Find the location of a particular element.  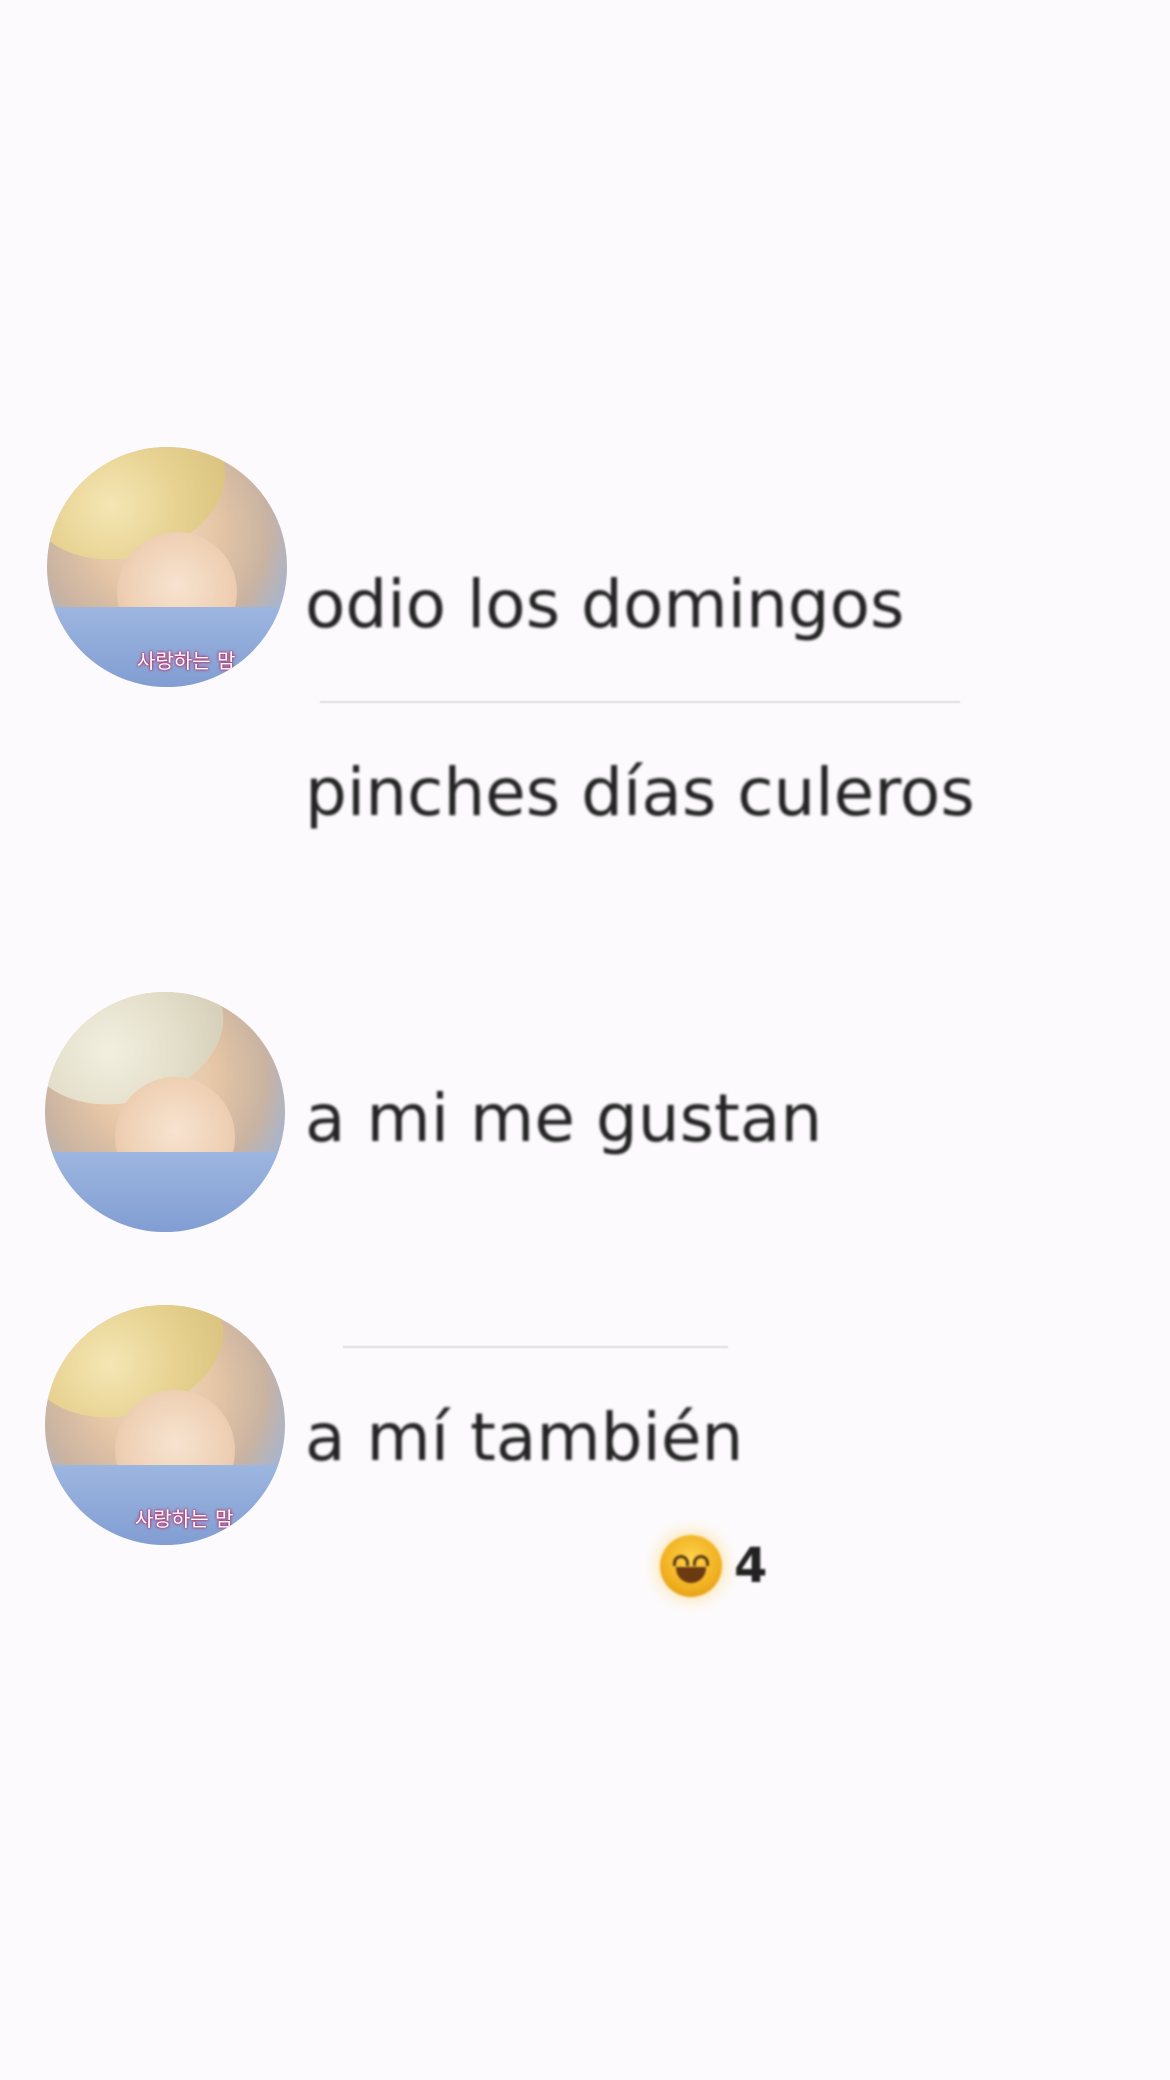

reaction-badge: 4 is located at coordinates (713, 1566).